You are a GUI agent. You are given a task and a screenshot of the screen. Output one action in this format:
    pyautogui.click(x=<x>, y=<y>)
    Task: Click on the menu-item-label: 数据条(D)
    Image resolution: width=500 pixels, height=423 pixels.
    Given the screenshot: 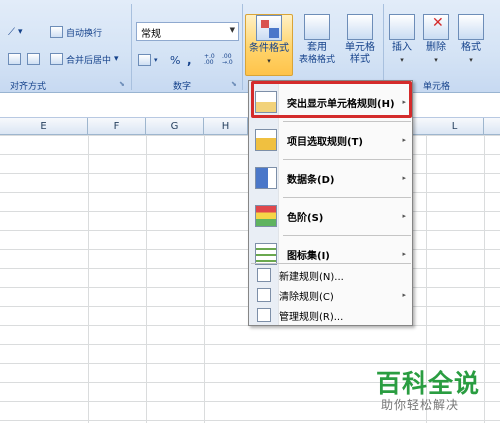 What is the action you would take?
    pyautogui.click(x=311, y=180)
    